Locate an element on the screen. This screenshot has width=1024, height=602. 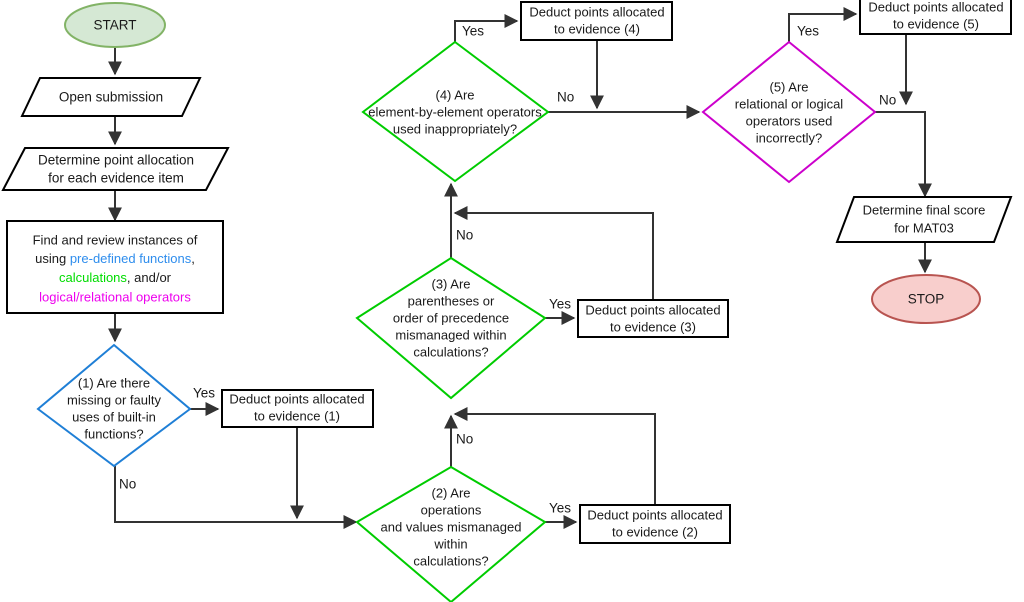
node-open-submission: Open submission is located at coordinates (111, 97).